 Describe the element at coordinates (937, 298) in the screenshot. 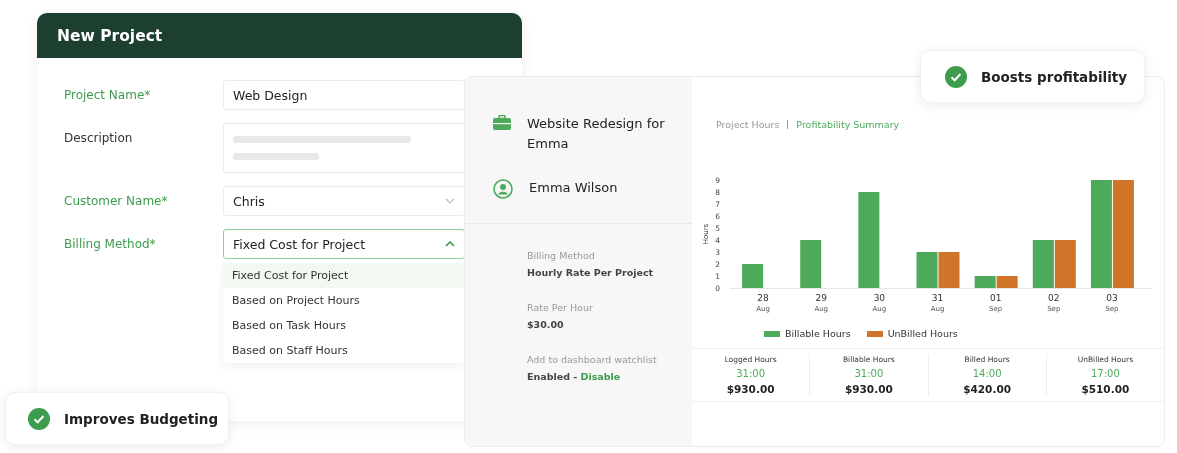

I see `x-tick-label: 31` at that location.